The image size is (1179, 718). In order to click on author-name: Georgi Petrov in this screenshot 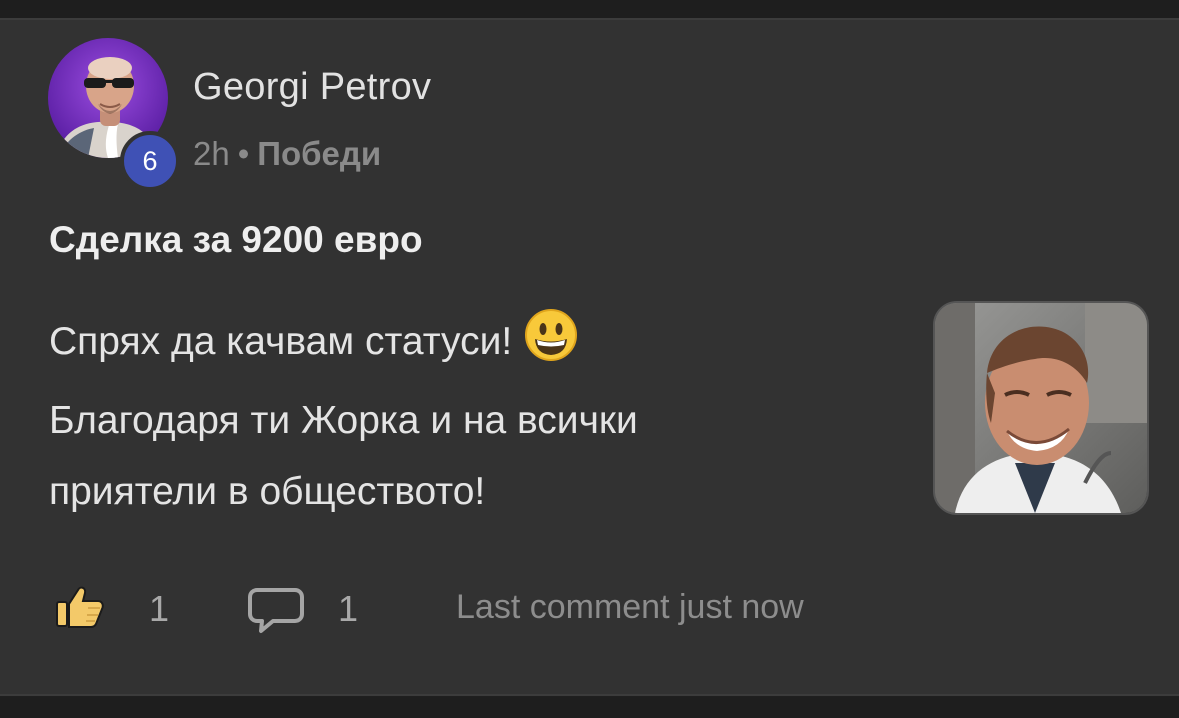, I will do `click(312, 87)`.